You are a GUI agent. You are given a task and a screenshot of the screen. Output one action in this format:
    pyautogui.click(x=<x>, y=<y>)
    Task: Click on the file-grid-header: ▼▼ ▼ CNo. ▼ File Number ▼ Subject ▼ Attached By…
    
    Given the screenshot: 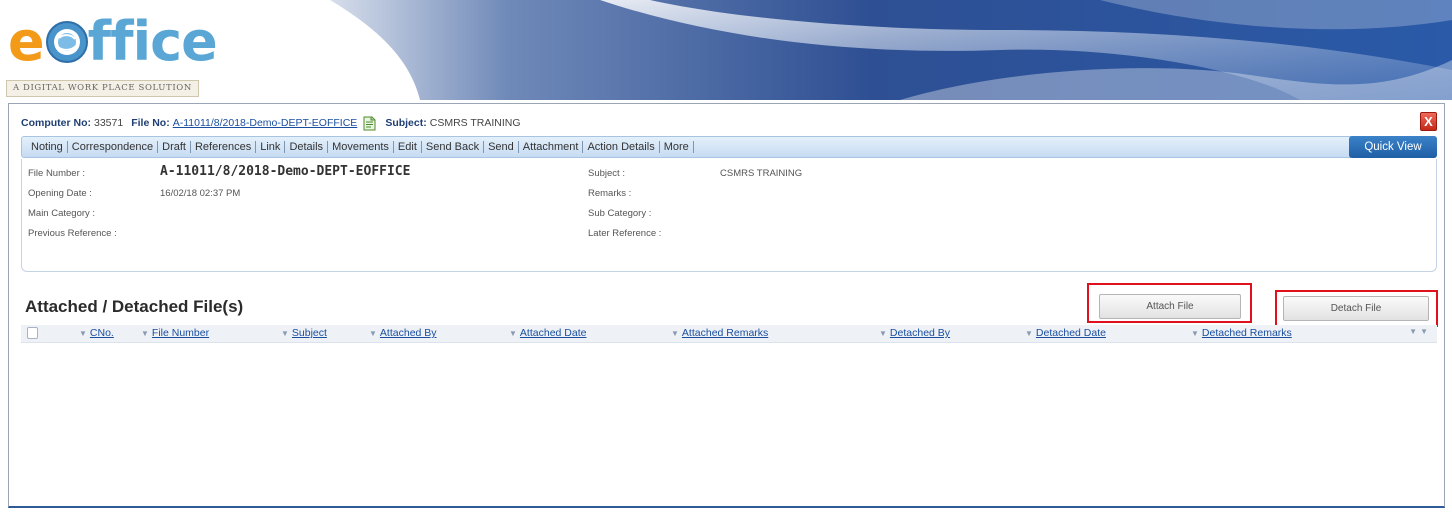 What is the action you would take?
    pyautogui.click(x=729, y=334)
    